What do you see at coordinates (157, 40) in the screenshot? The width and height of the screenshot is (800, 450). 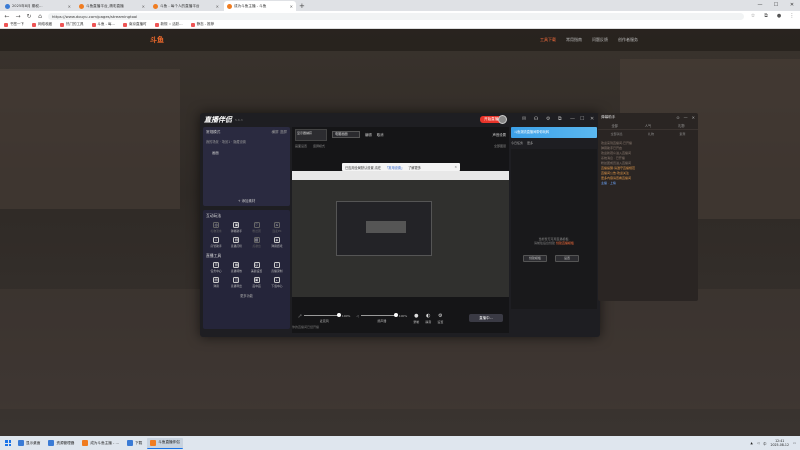 I see `site-logo: 斗鱼` at bounding box center [157, 40].